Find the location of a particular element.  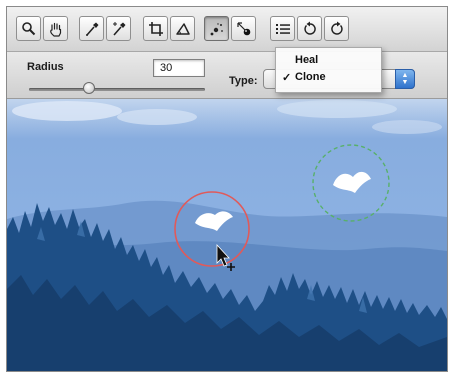

color-sampler-icon is located at coordinates (118, 28).